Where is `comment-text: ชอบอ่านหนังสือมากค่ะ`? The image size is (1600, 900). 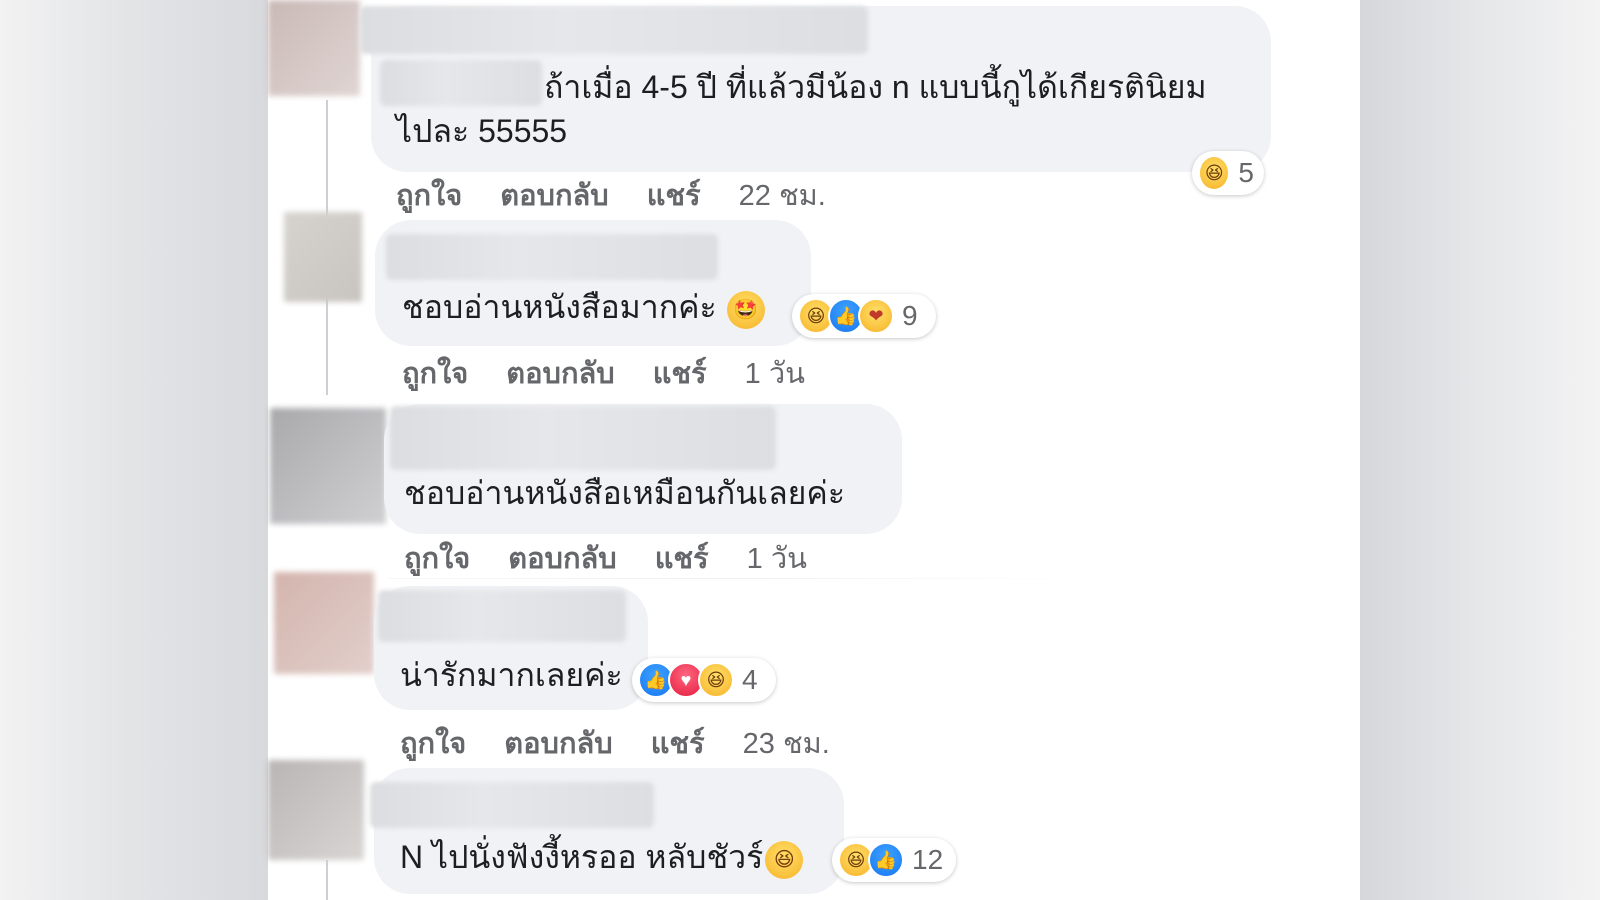 comment-text: ชอบอ่านหนังสือมากค่ะ is located at coordinates (559, 307).